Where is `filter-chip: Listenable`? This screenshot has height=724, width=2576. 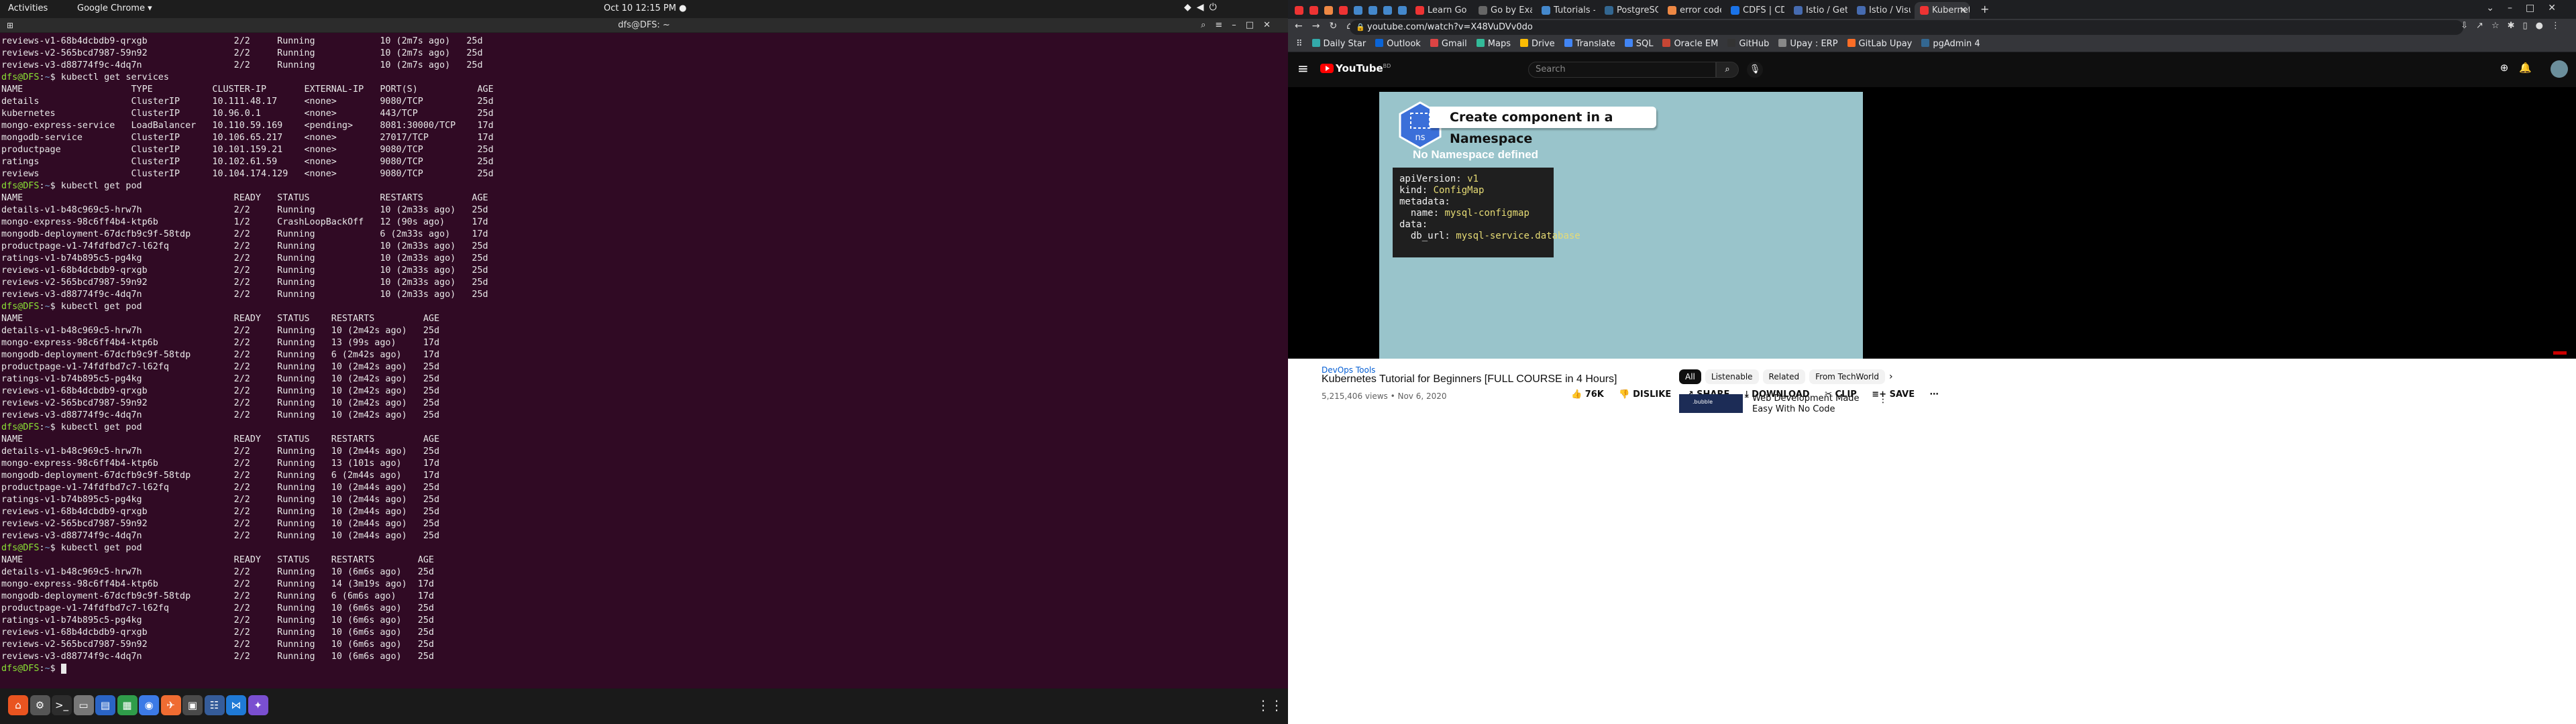 filter-chip: Listenable is located at coordinates (1732, 376).